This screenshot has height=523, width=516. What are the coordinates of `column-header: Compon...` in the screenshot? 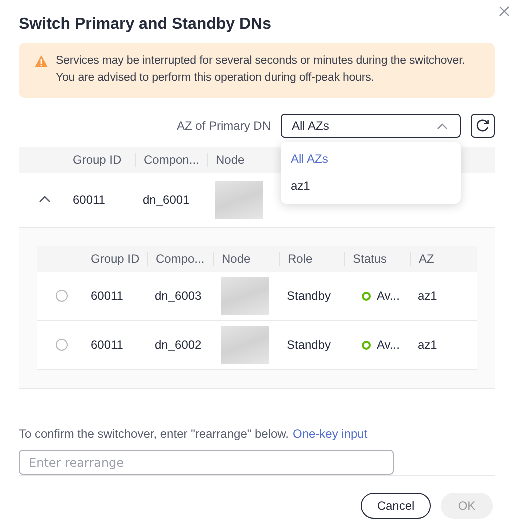 It's located at (171, 160).